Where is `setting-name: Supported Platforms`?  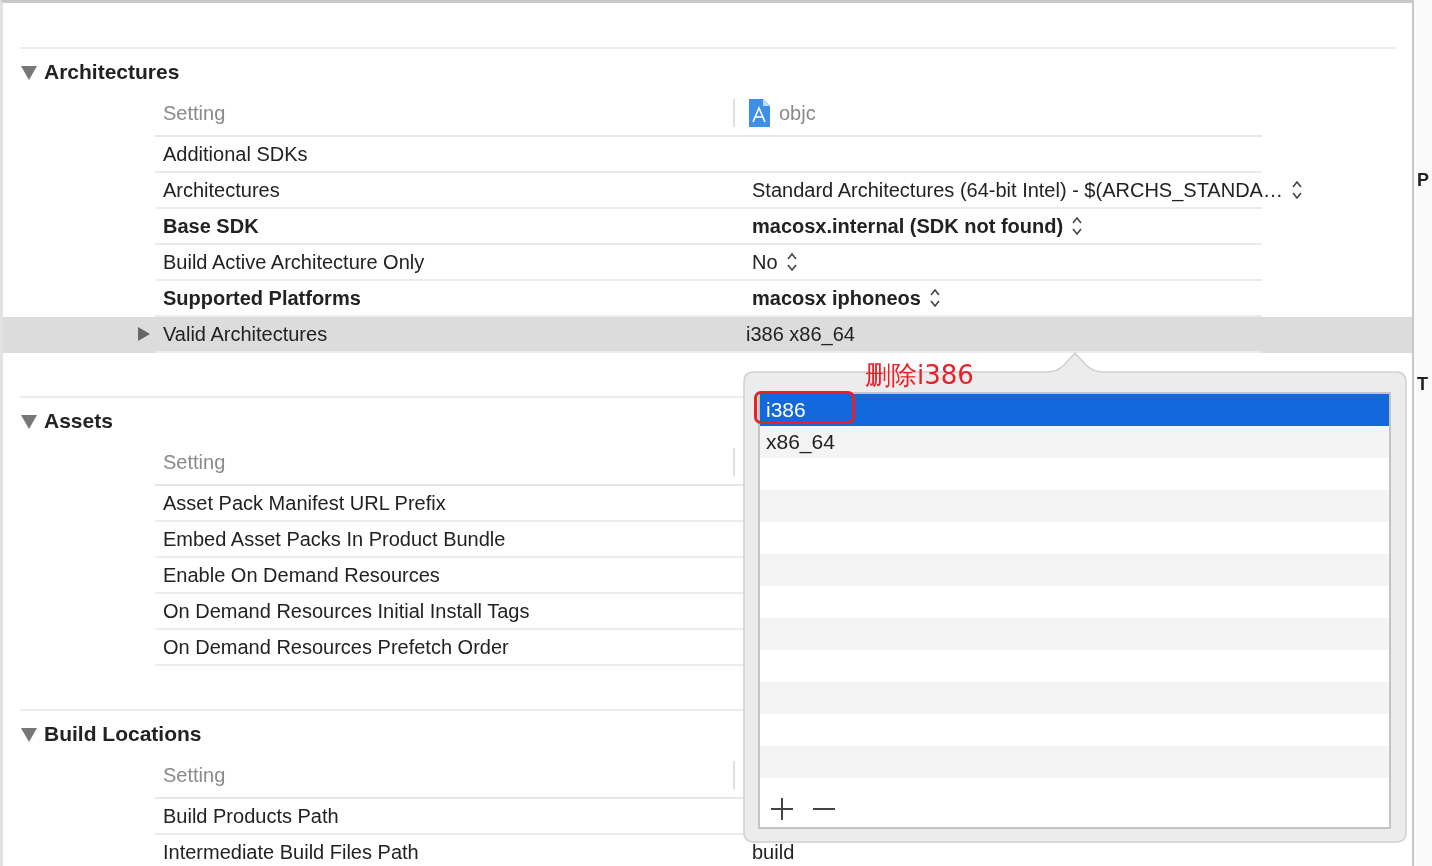 setting-name: Supported Platforms is located at coordinates (262, 298).